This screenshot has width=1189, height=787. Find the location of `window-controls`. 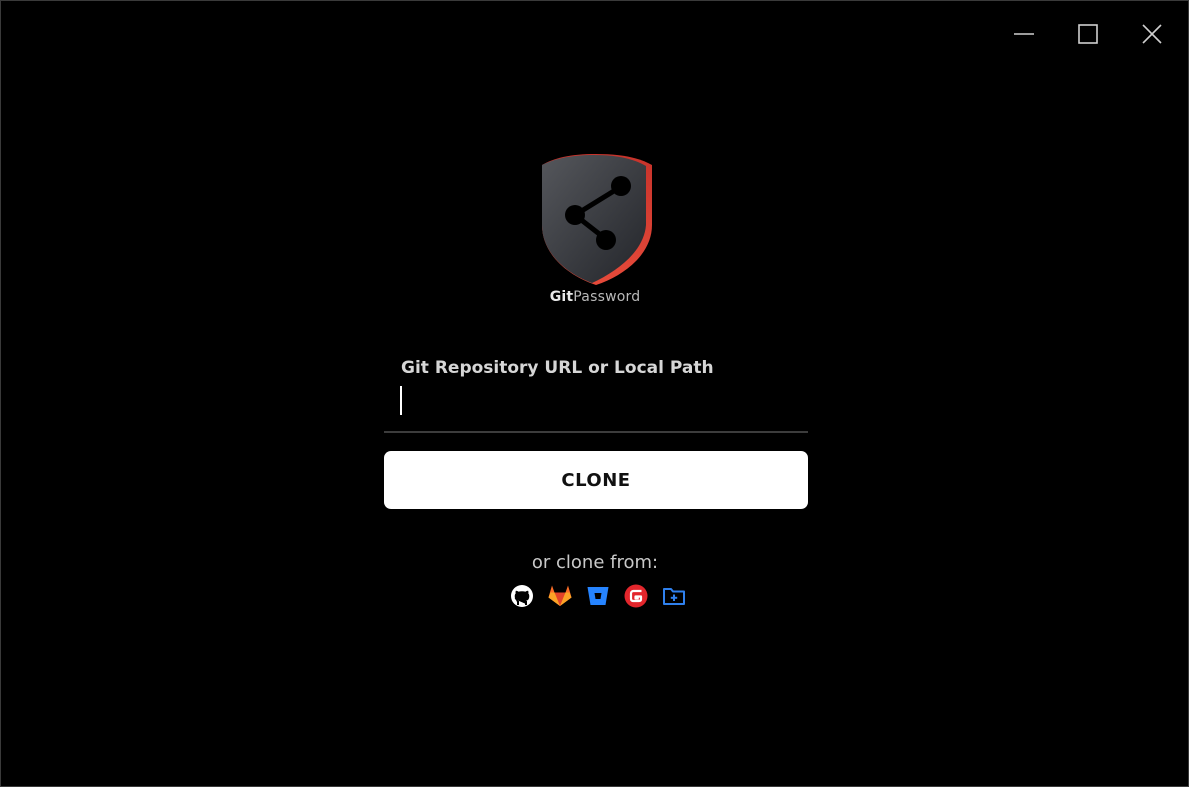

window-controls is located at coordinates (1088, 34).